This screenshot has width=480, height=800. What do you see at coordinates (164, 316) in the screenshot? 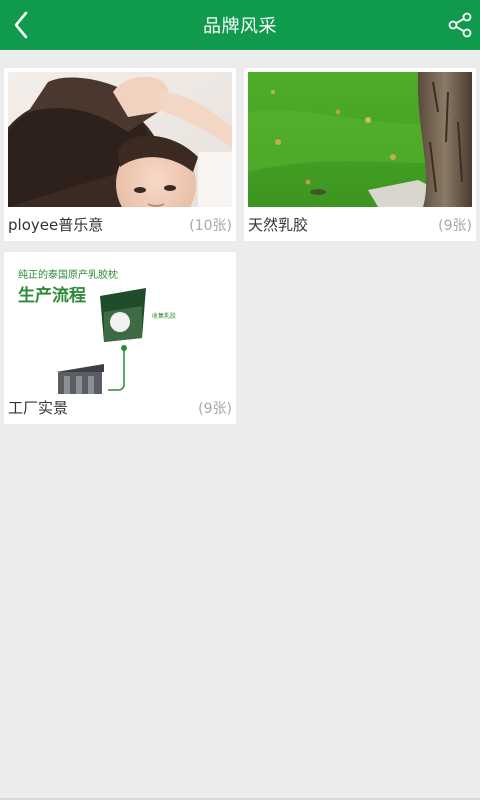
I see `thumbnail-step-label: 收集乳胶` at bounding box center [164, 316].